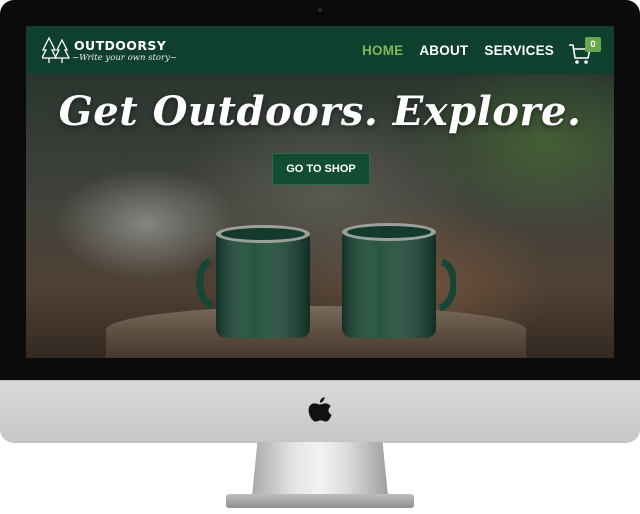 This screenshot has width=640, height=514. I want to click on nav-services: SERVICES, so click(519, 50).